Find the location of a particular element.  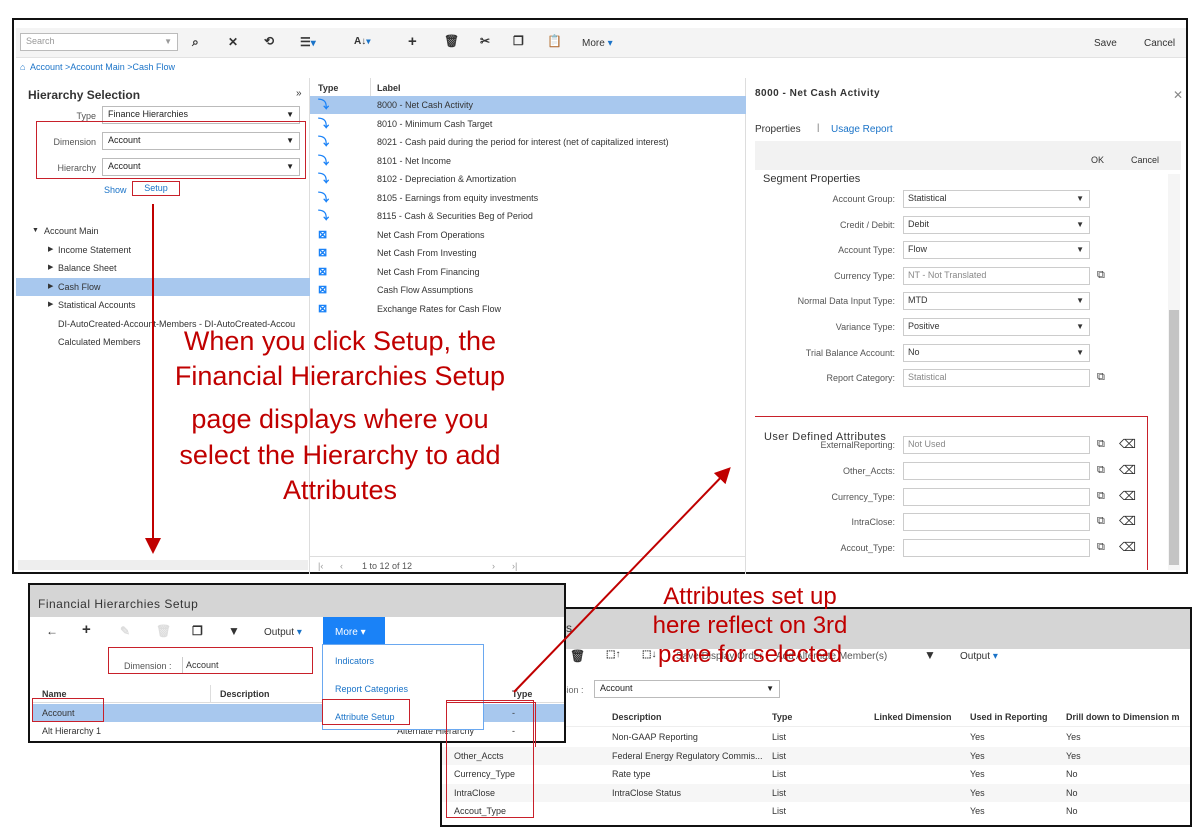

arrow-attributes is located at coordinates (622, 580).